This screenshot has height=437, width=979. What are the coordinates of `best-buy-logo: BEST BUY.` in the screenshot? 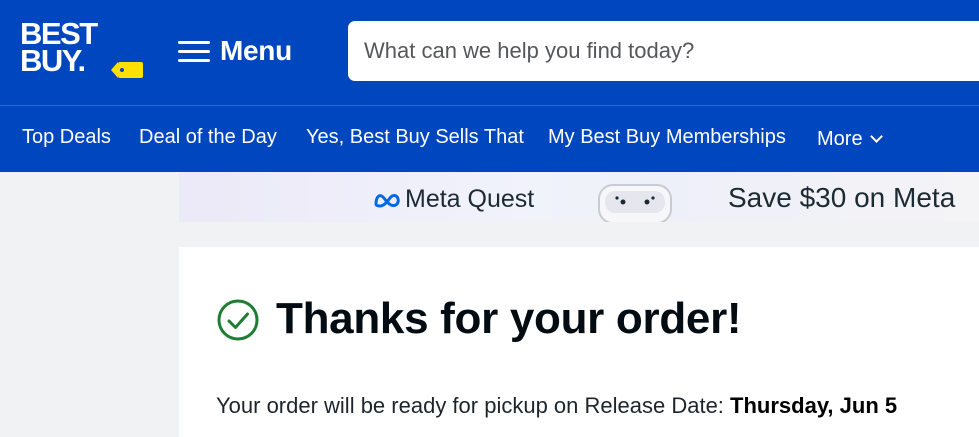 It's located at (81, 50).